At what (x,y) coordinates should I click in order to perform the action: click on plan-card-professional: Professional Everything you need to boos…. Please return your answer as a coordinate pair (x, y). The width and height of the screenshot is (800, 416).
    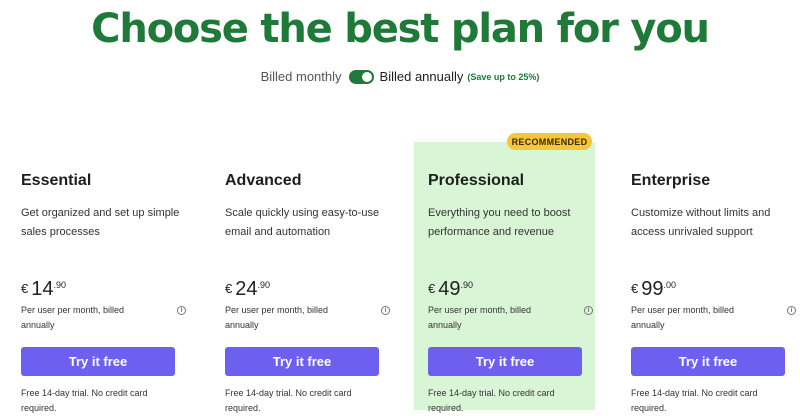
    Looking at the image, I should click on (510, 294).